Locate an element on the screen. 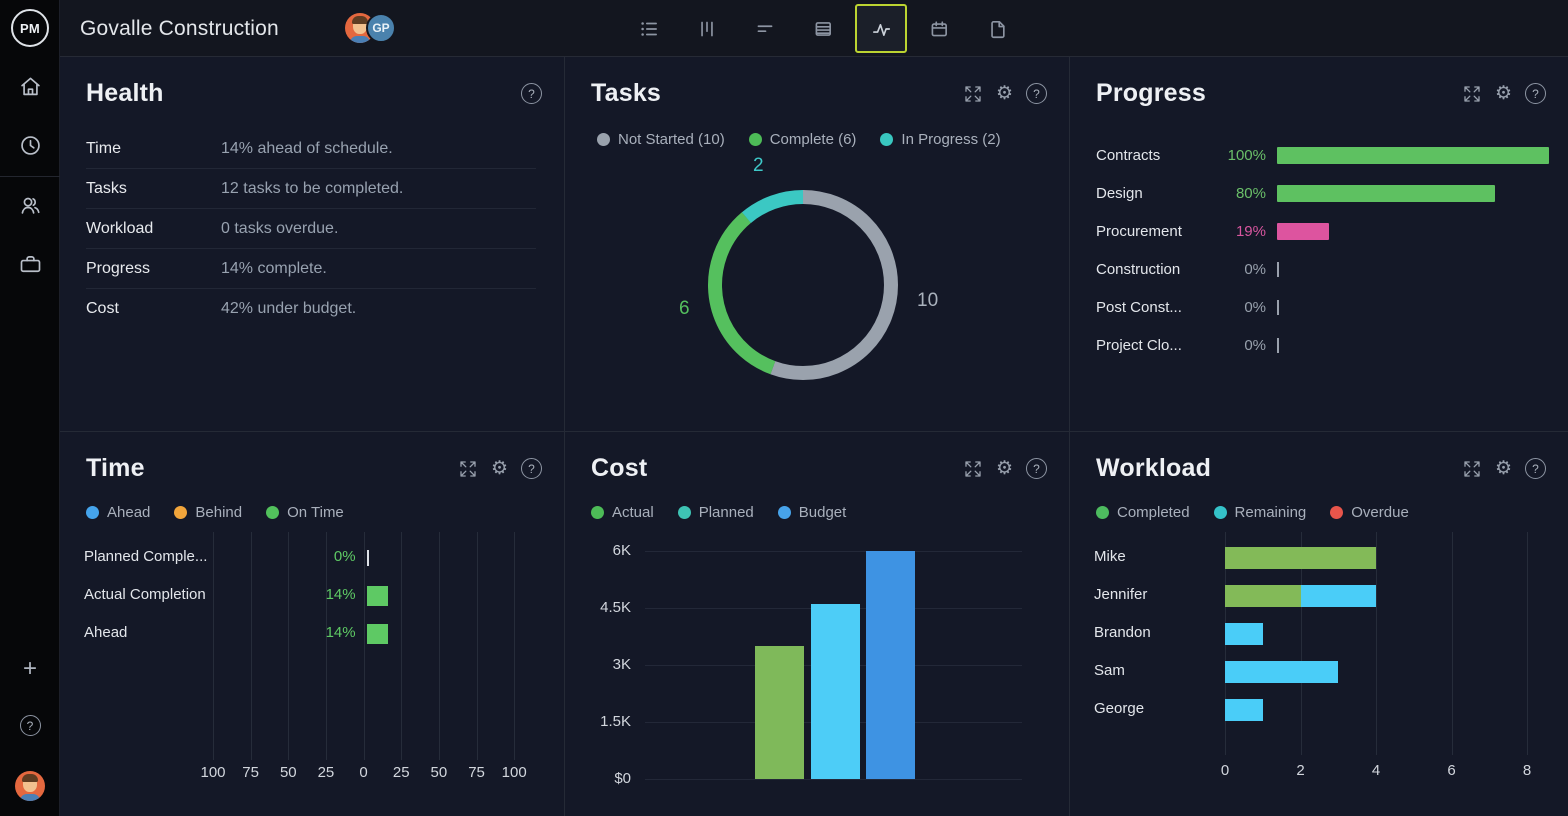 This screenshot has height=816, width=1568. axis-tick-label: 4.5K is located at coordinates (615, 607).